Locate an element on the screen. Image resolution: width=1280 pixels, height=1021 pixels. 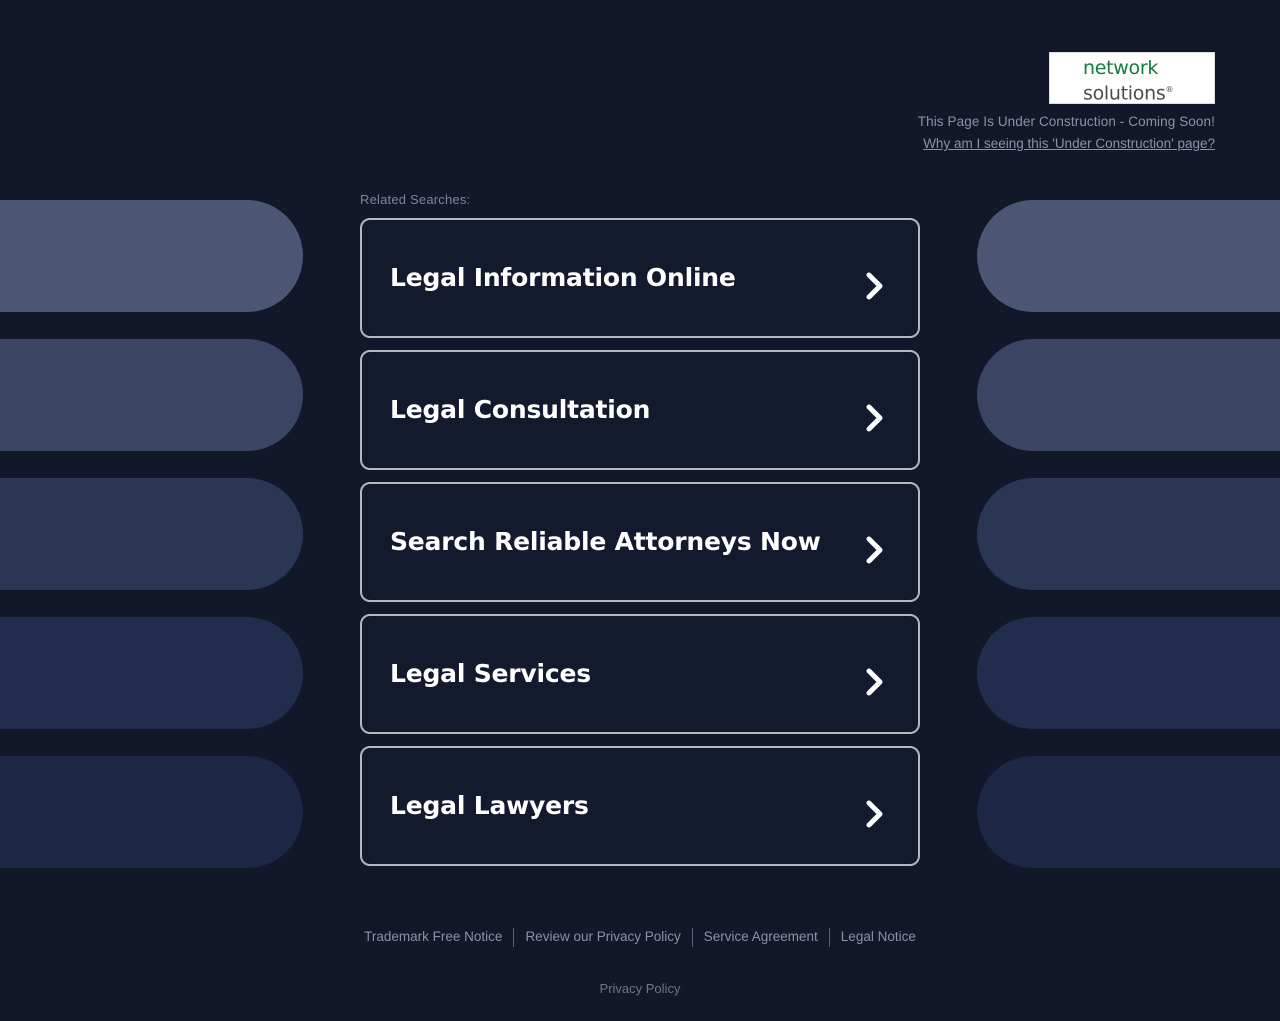
related-search-card: Legal Consultation is located at coordinates (640, 410).